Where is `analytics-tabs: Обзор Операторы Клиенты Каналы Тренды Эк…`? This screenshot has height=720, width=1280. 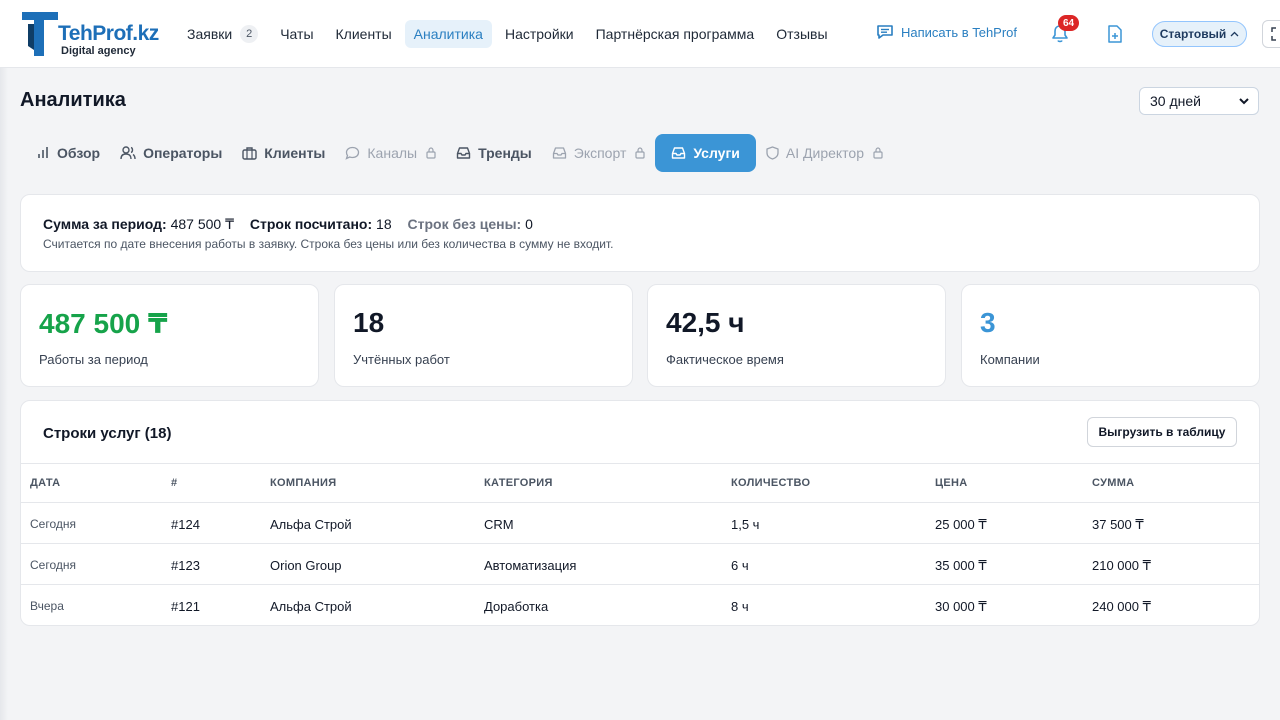
analytics-tabs: Обзор Операторы Клиенты Каналы Тренды Эк… is located at coordinates (459, 153).